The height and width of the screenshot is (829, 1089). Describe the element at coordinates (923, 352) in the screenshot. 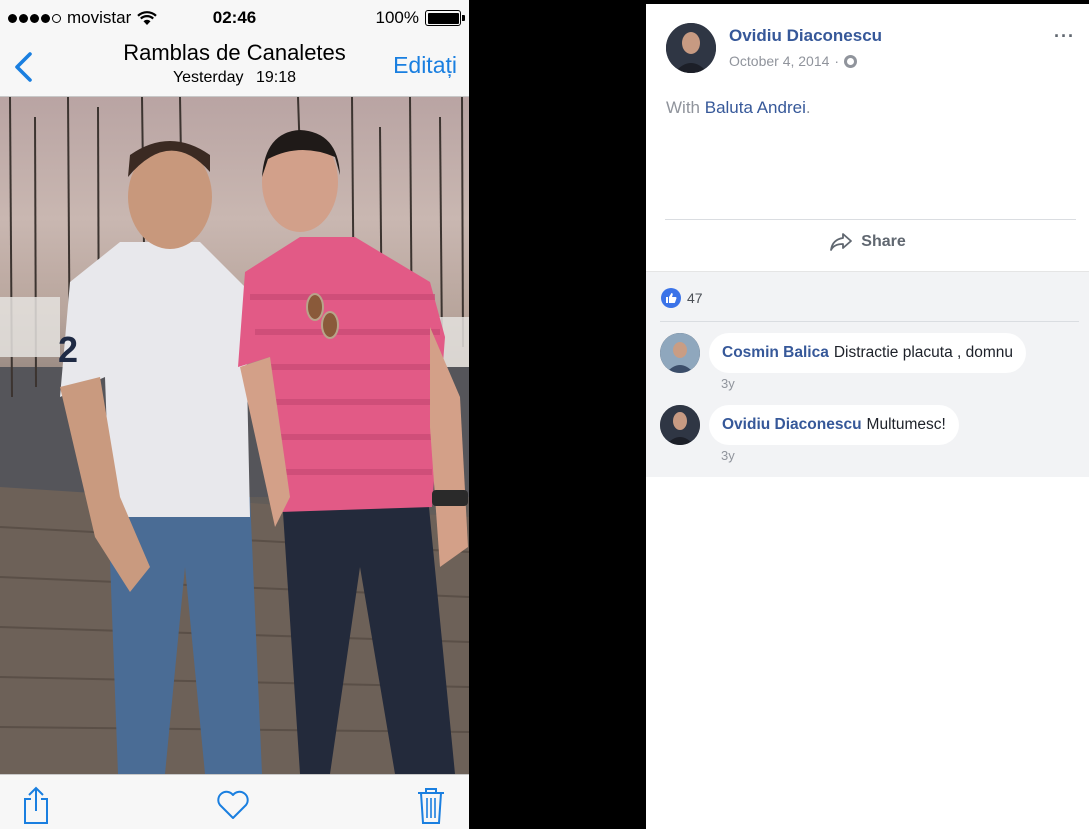

I see `comment-text: Distractie placuta , domnu` at that location.